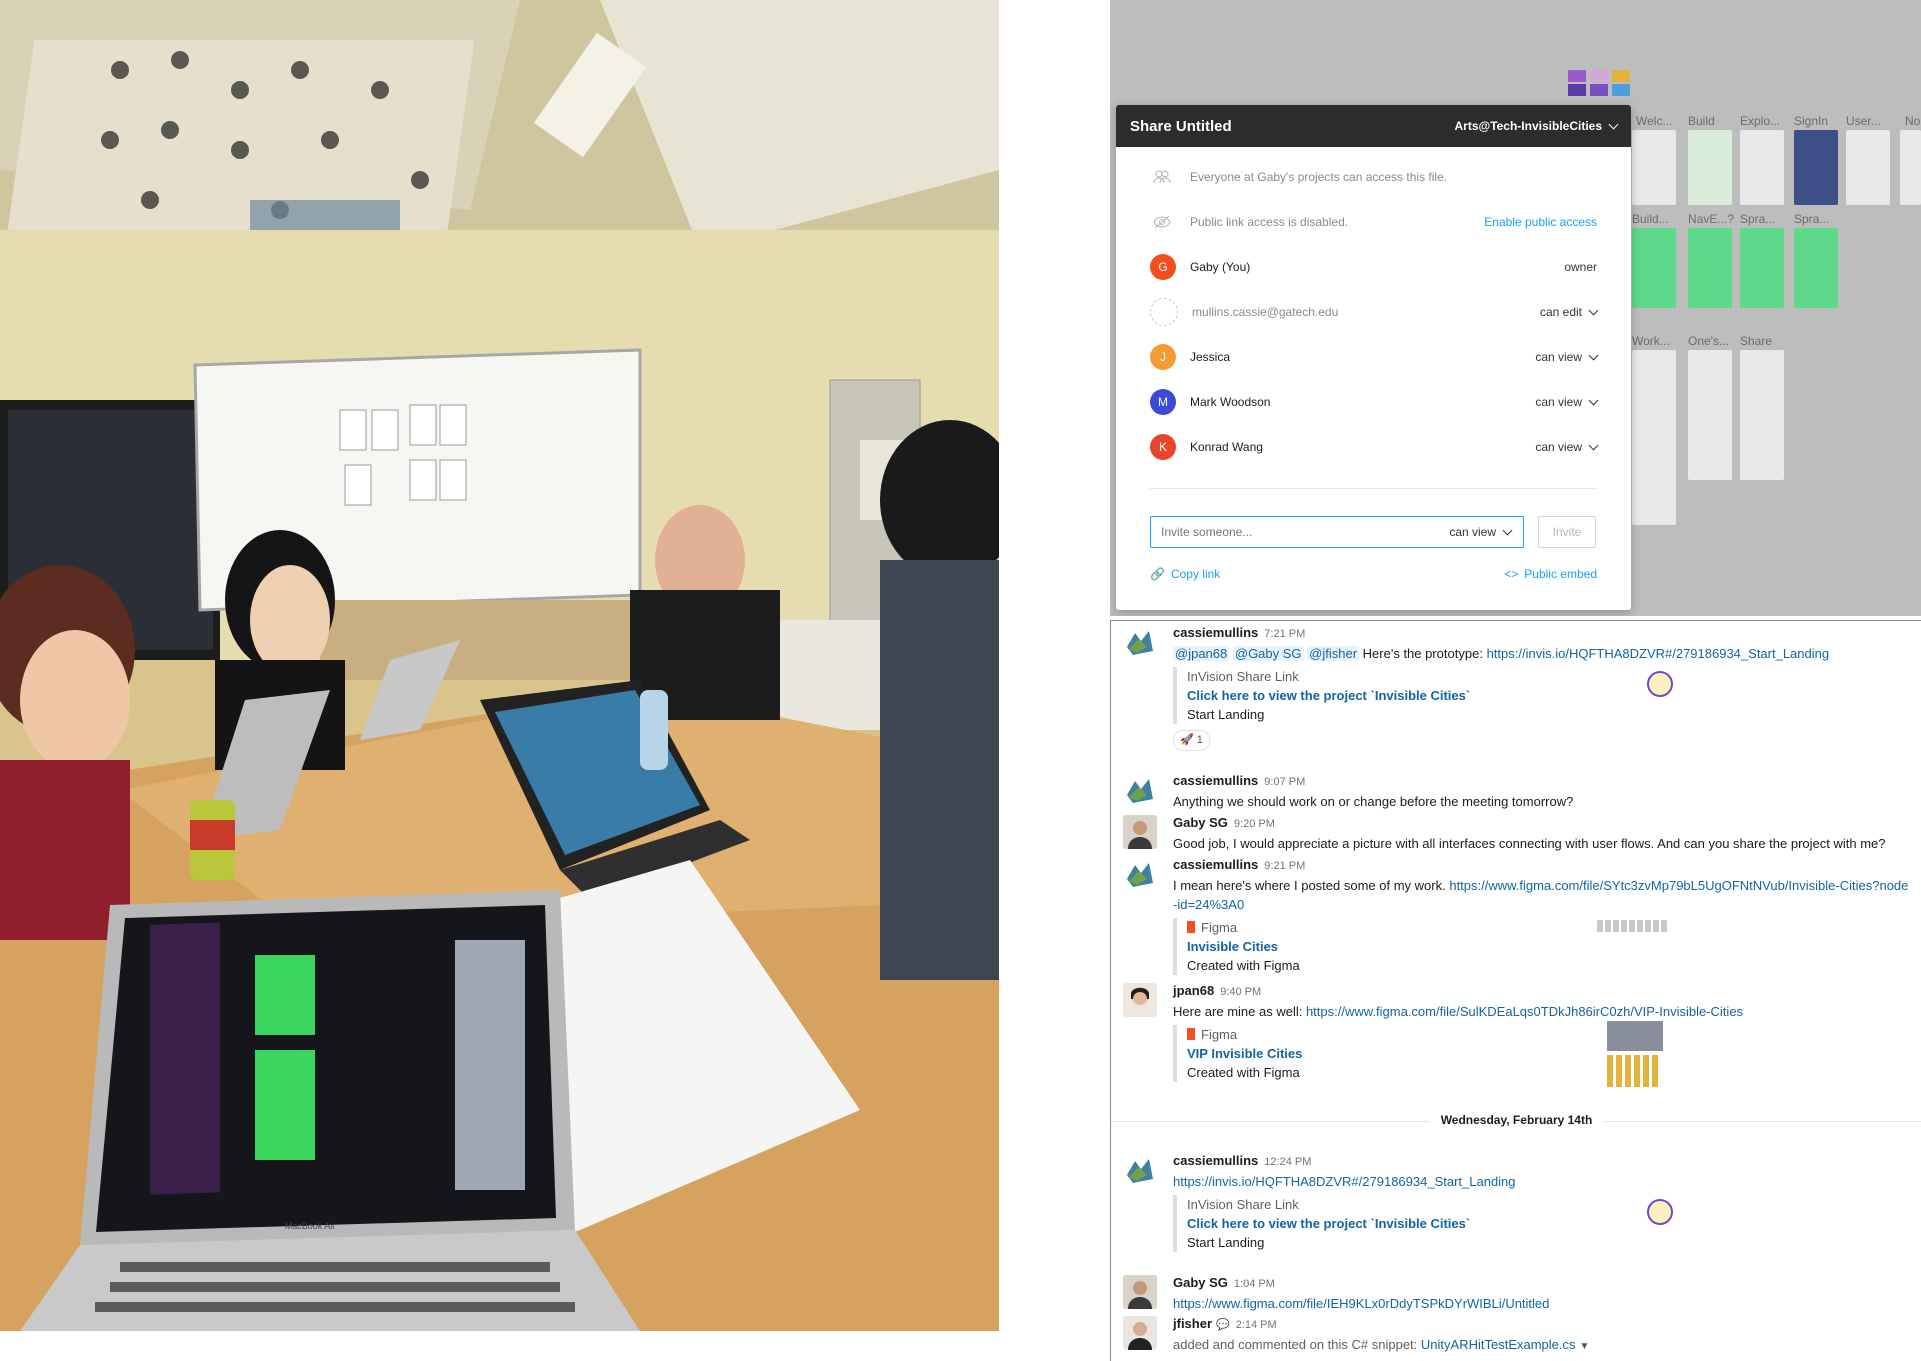 Image resolution: width=1921 pixels, height=1361 pixels. I want to click on timestamp: 7:21 PM, so click(1284, 634).